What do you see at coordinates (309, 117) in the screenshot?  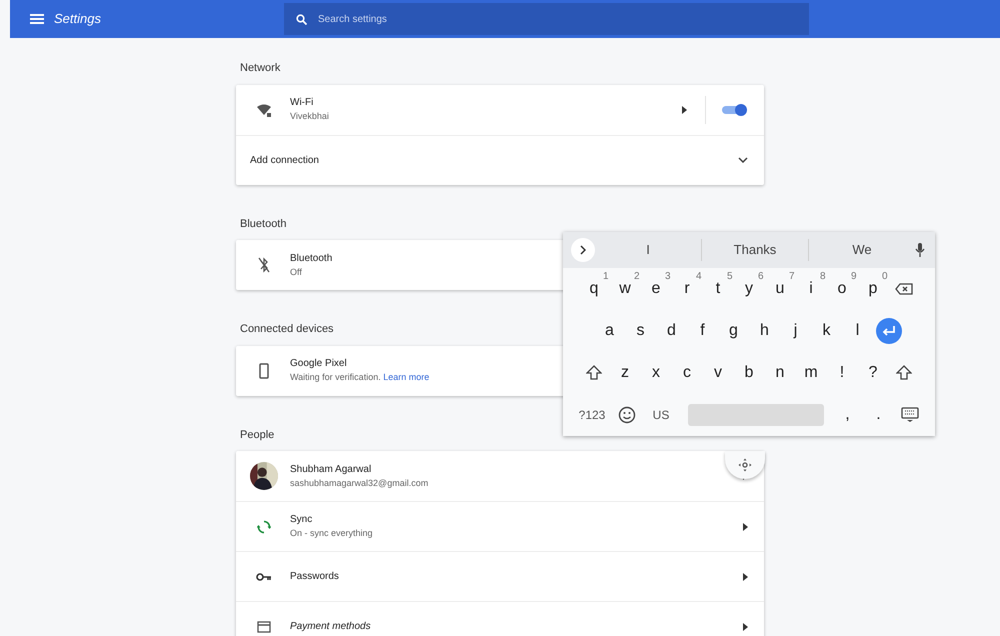 I see `row-subtitle: Vivekbhai` at bounding box center [309, 117].